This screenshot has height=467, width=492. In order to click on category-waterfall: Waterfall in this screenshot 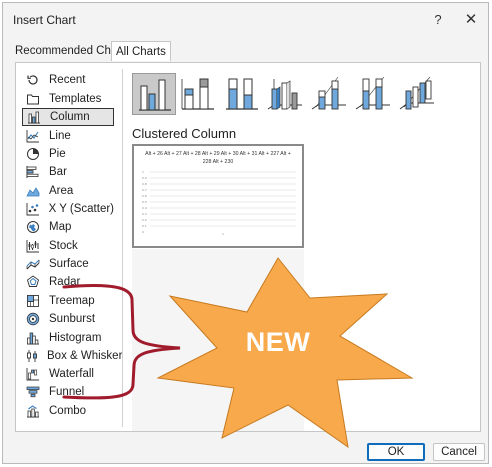, I will do `click(68, 374)`.